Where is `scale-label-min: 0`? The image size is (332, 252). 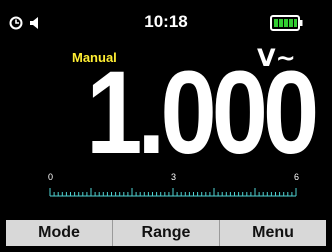 scale-label-min: 0 is located at coordinates (51, 177).